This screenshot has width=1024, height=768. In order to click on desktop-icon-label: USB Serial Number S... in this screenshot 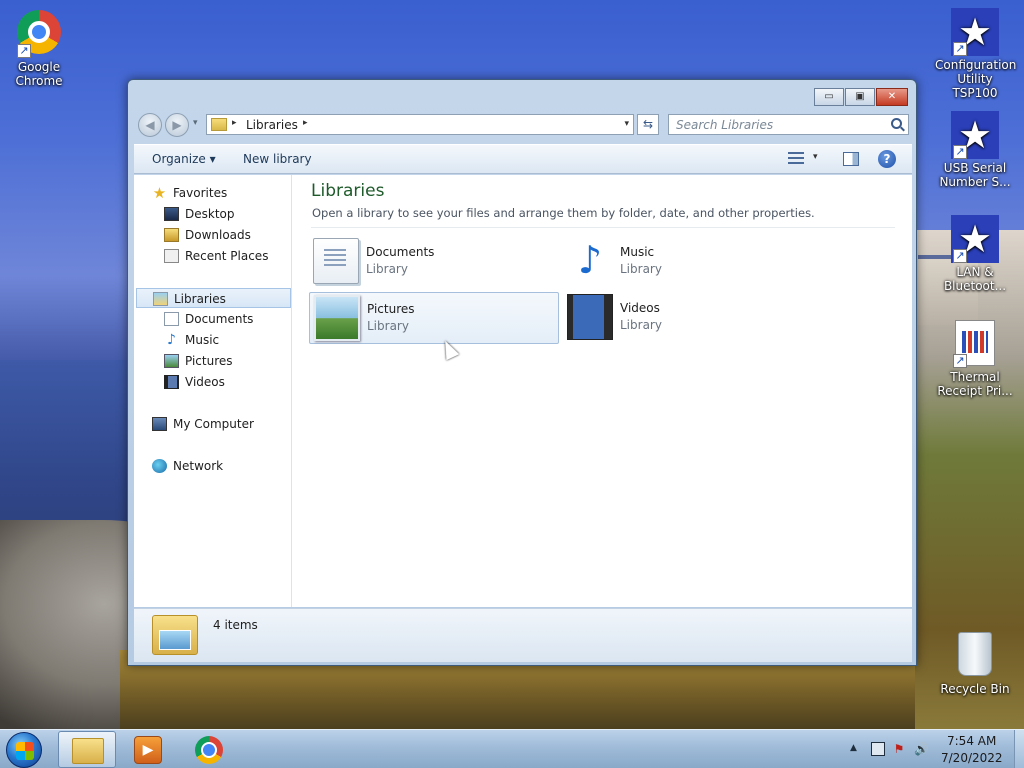, I will do `click(975, 175)`.